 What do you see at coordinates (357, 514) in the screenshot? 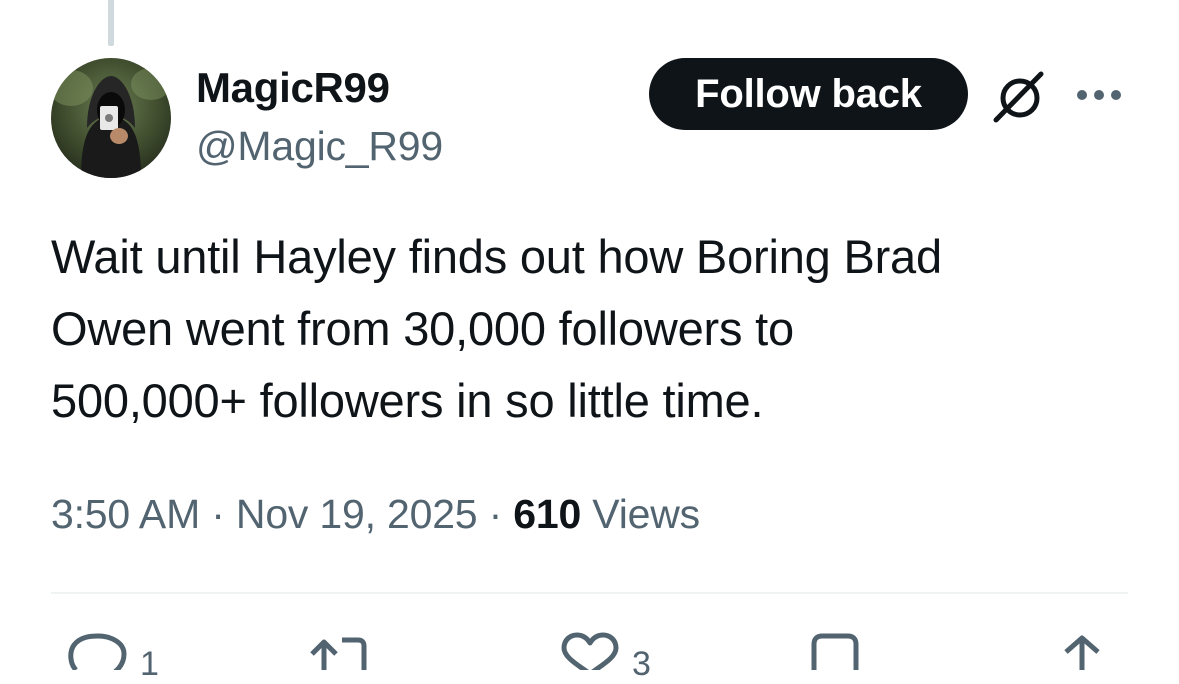
I see `tweet-date: Nov 19, 2025` at bounding box center [357, 514].